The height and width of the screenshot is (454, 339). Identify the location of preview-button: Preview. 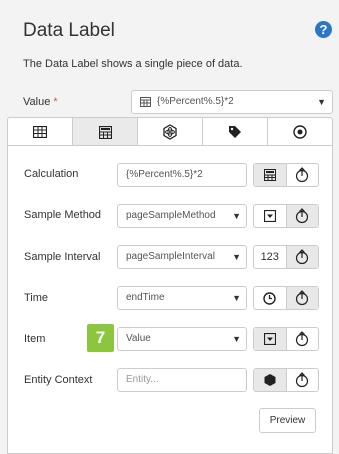
(287, 420).